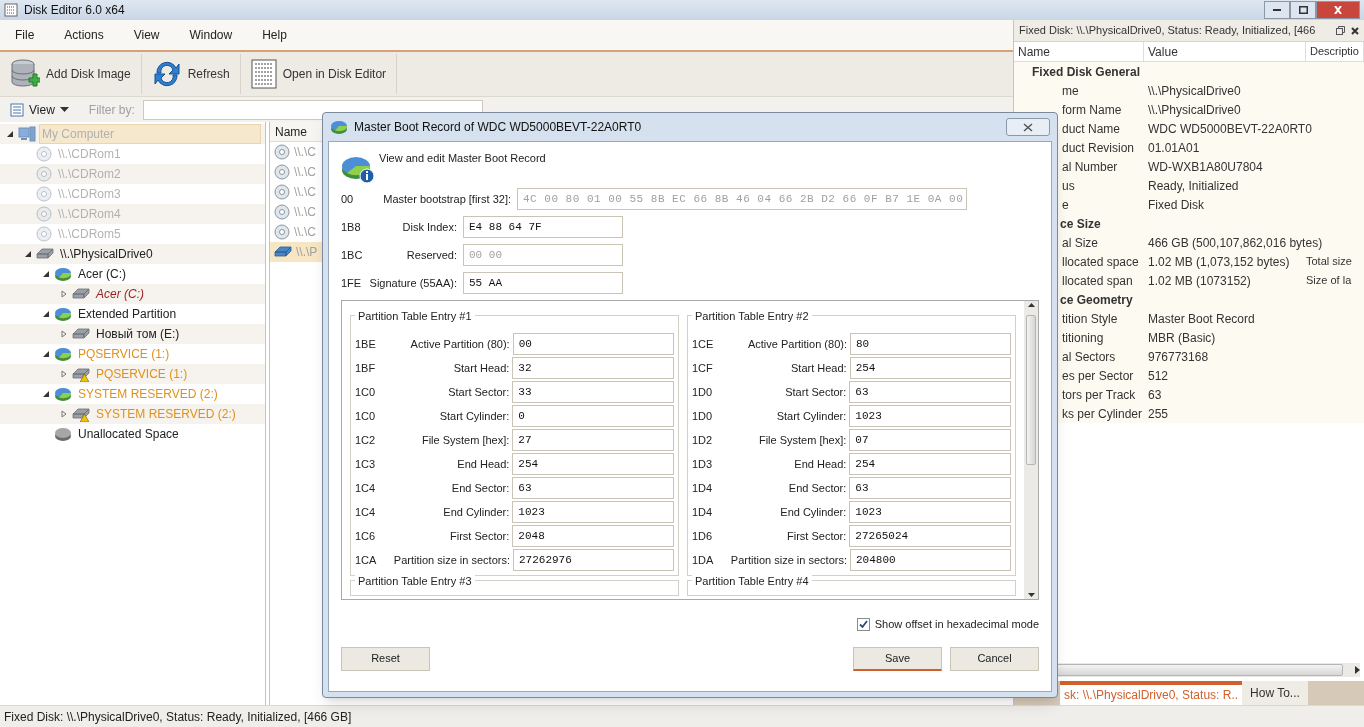  What do you see at coordinates (274, 35) in the screenshot?
I see `menu-item: Help` at bounding box center [274, 35].